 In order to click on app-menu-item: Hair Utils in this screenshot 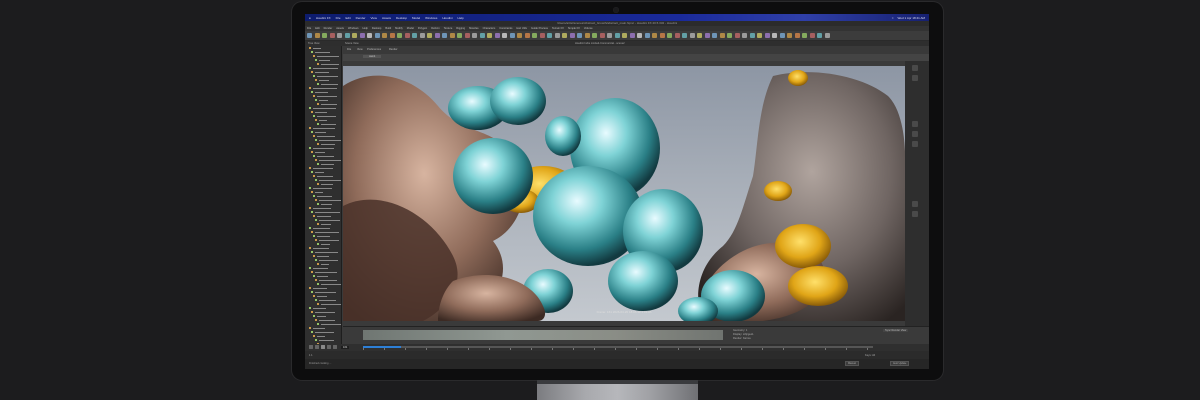, I will do `click(521, 28)`.